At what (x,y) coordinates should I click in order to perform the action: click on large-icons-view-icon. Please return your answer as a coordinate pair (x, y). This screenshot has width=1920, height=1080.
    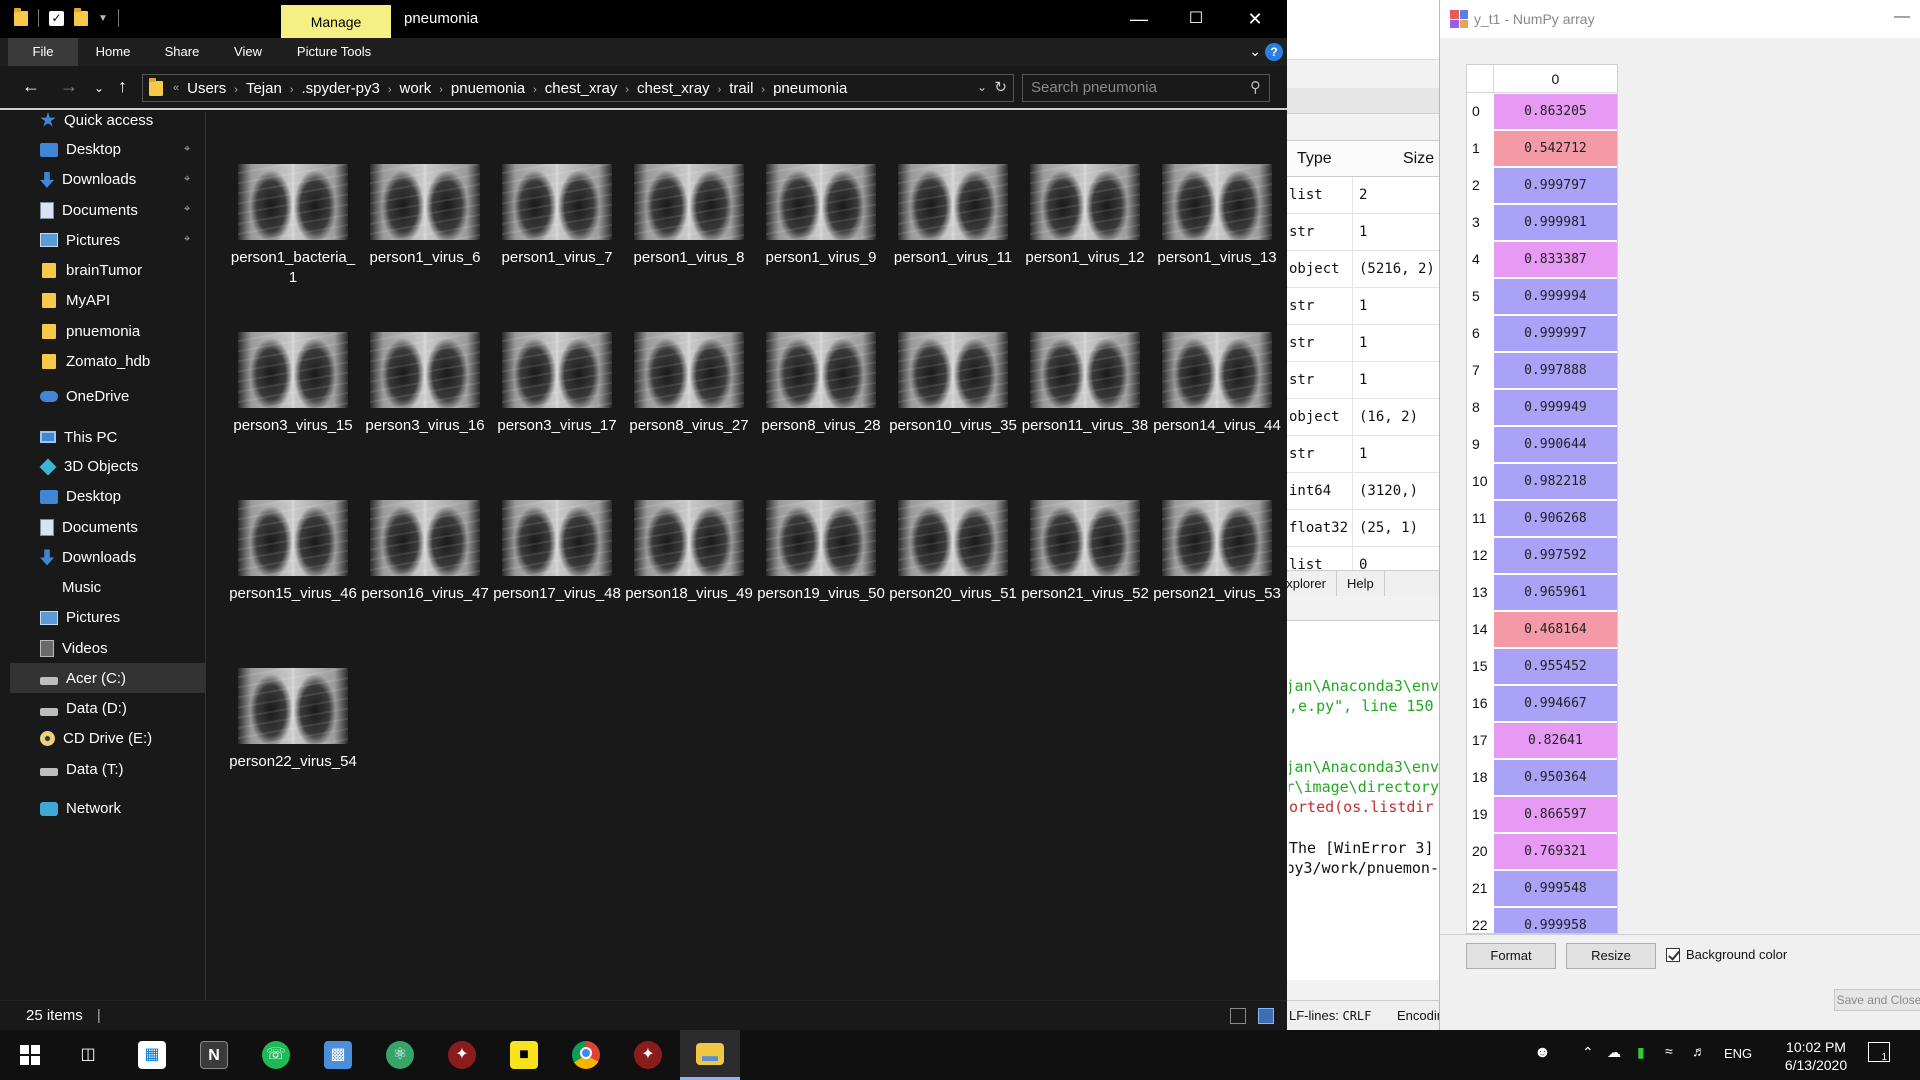
    Looking at the image, I should click on (1266, 1016).